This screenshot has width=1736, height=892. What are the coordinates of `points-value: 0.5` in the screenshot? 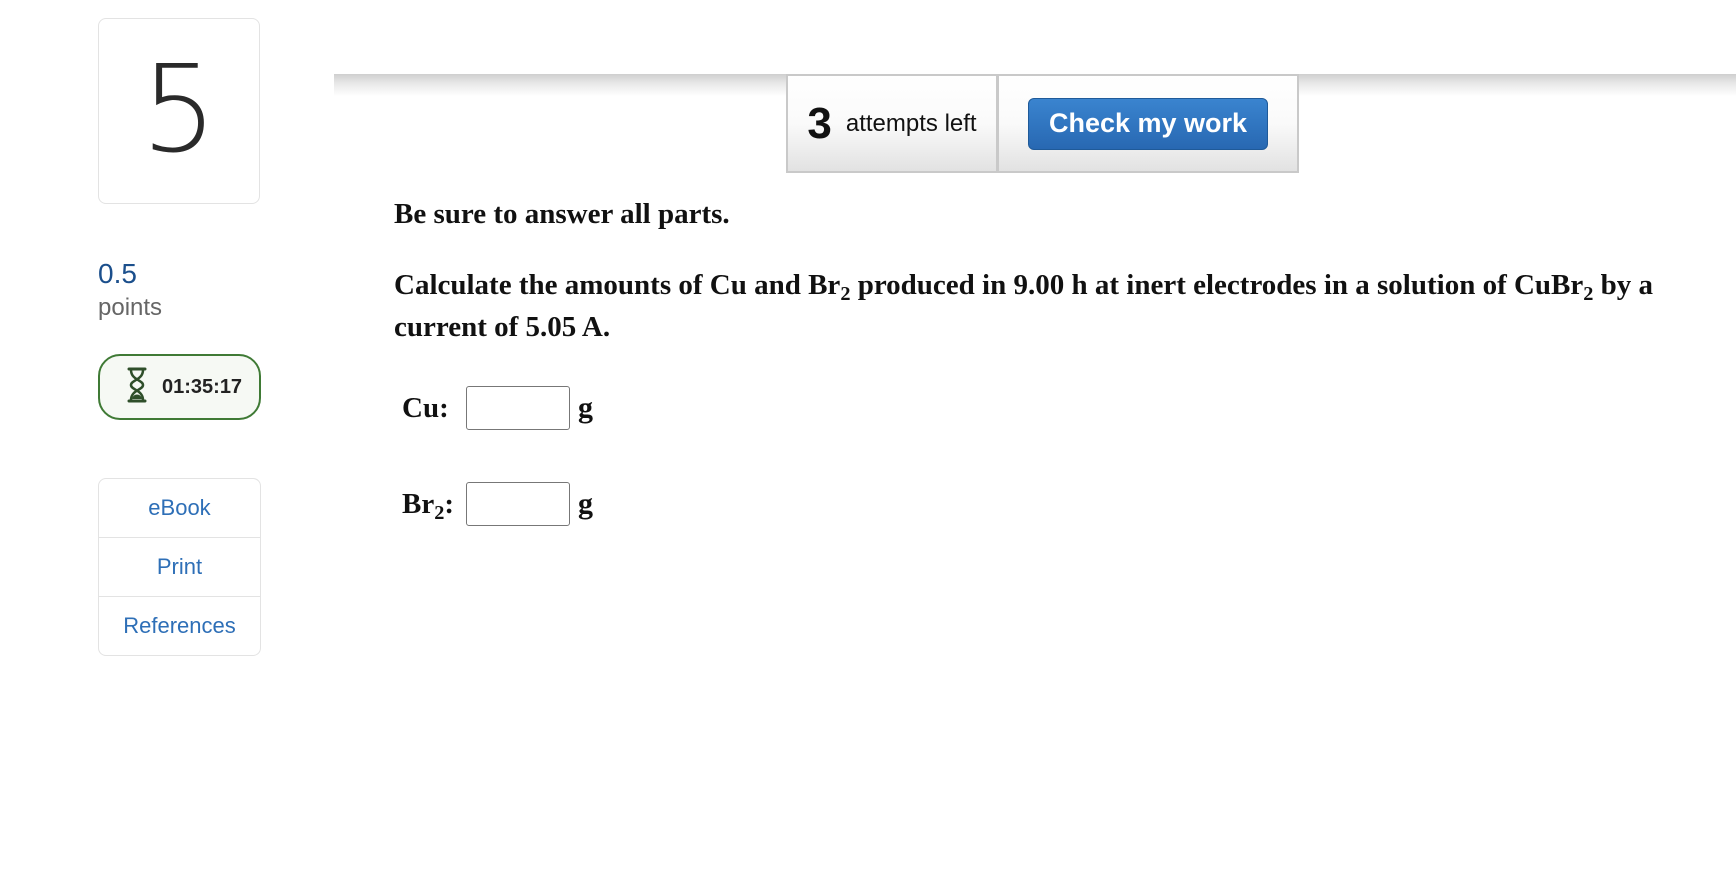 It's located at (117, 273).